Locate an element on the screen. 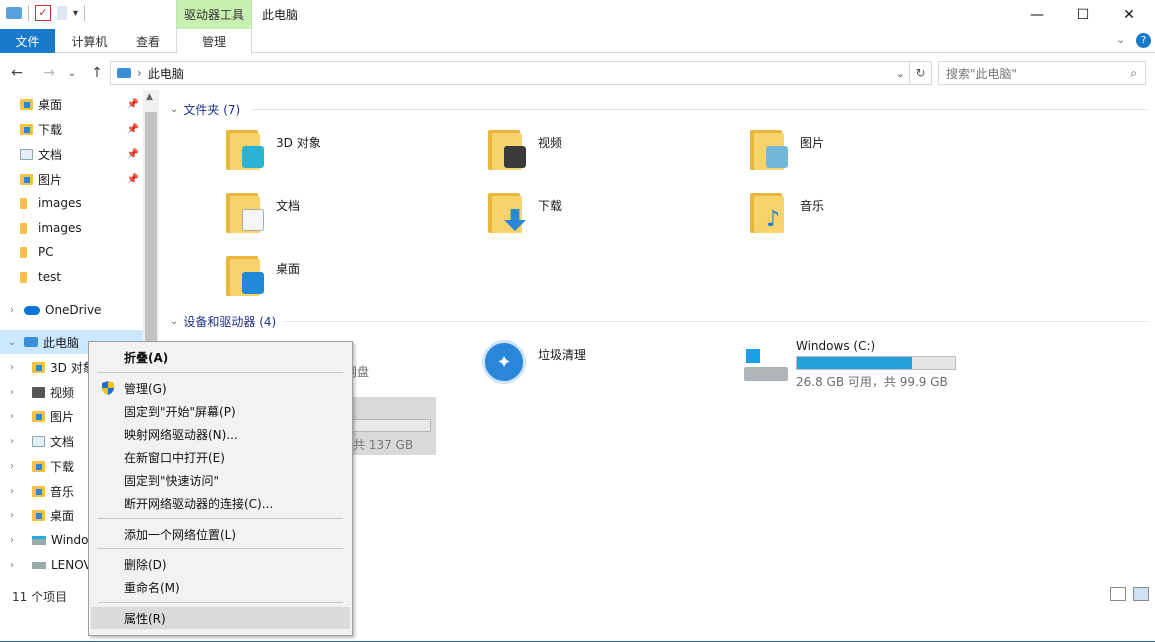 This screenshot has height=642, width=1155. drive-usage-fill is located at coordinates (855, 363).